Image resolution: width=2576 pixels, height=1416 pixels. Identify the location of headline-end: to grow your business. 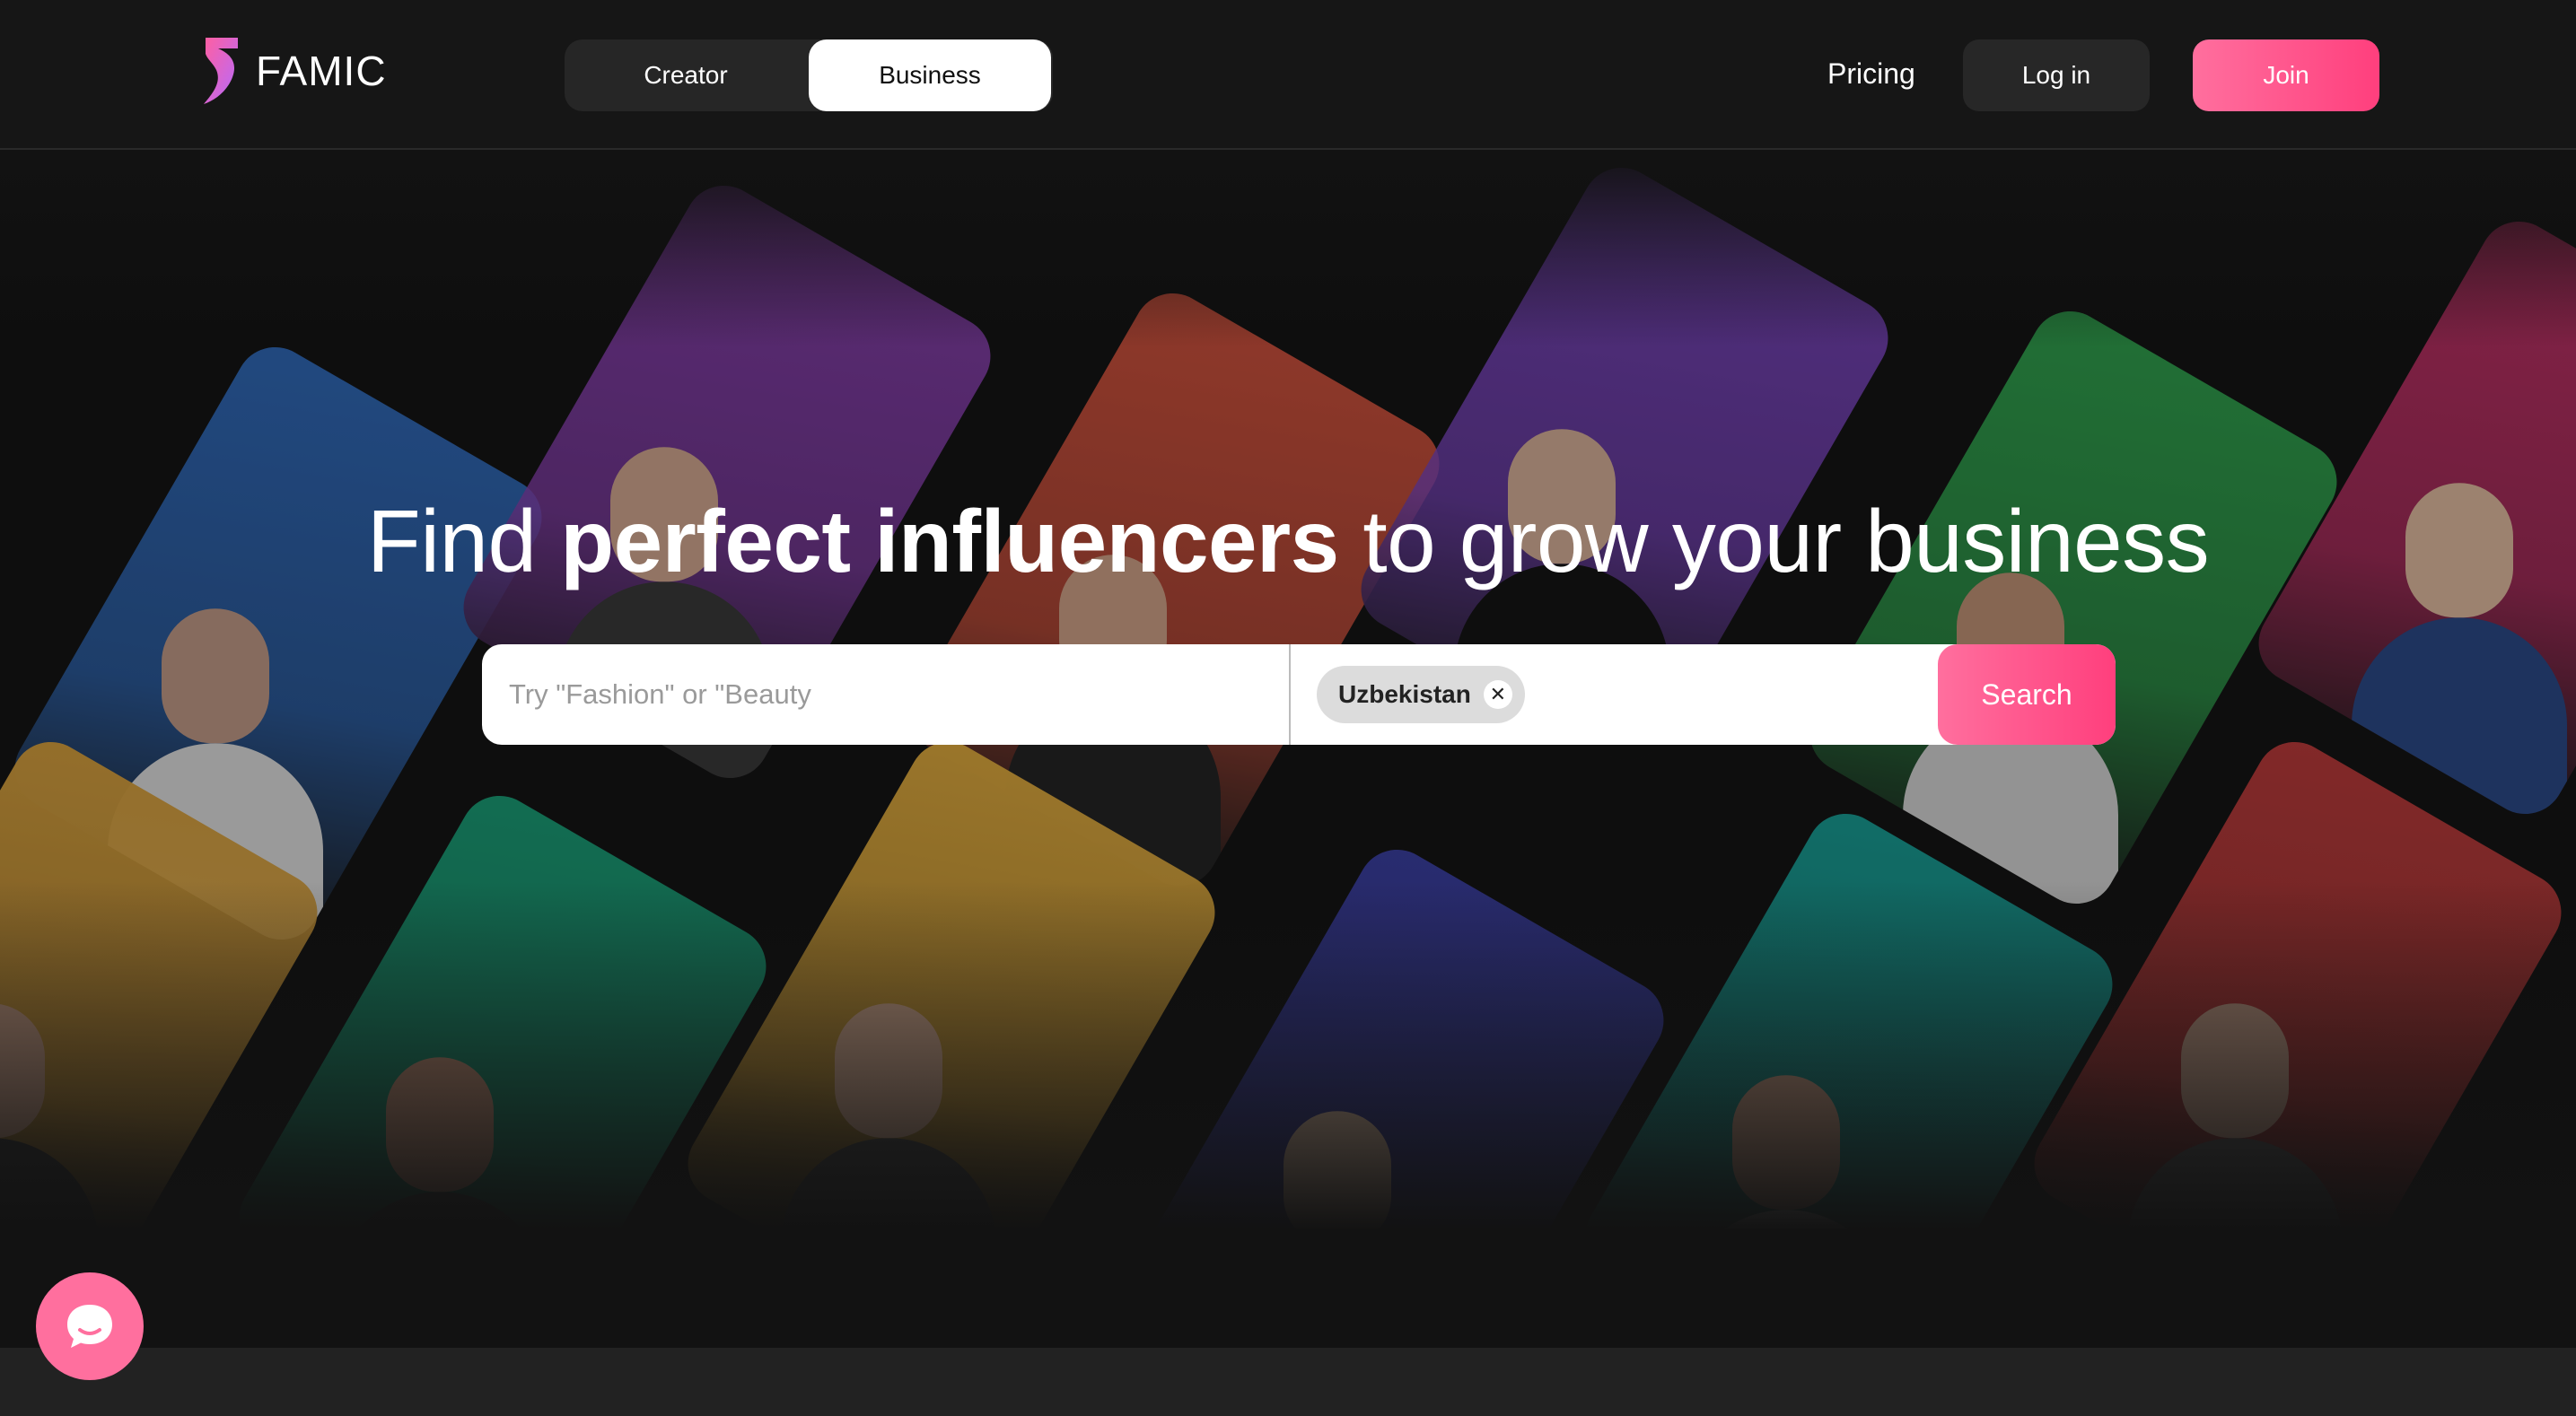
(1774, 541).